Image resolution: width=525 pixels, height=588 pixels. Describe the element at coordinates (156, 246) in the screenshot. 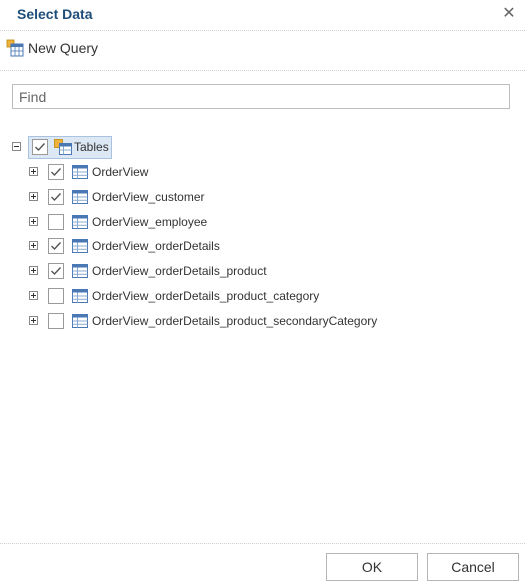

I see `table-label: OrderView_orderDetails` at that location.